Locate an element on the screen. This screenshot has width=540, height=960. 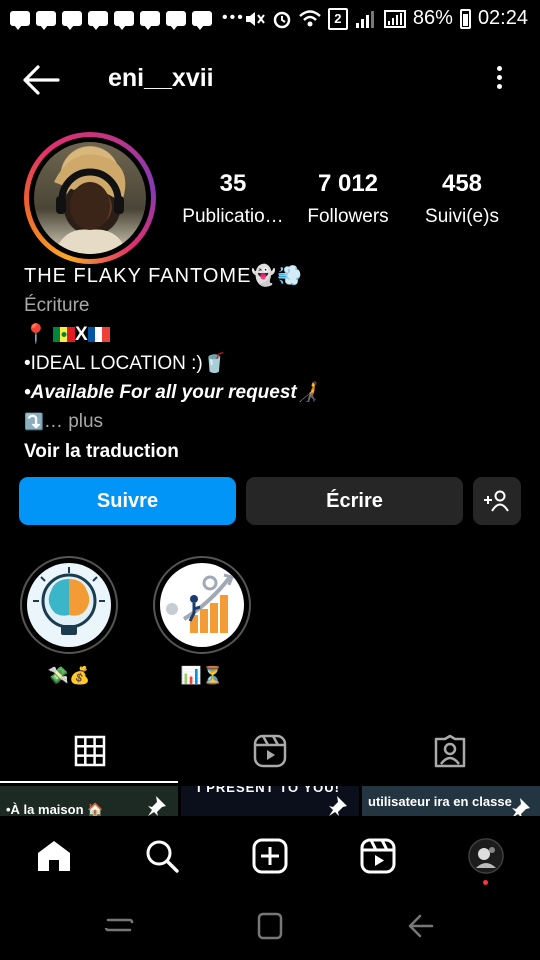
brain-lightbulb-icon is located at coordinates (69, 601).